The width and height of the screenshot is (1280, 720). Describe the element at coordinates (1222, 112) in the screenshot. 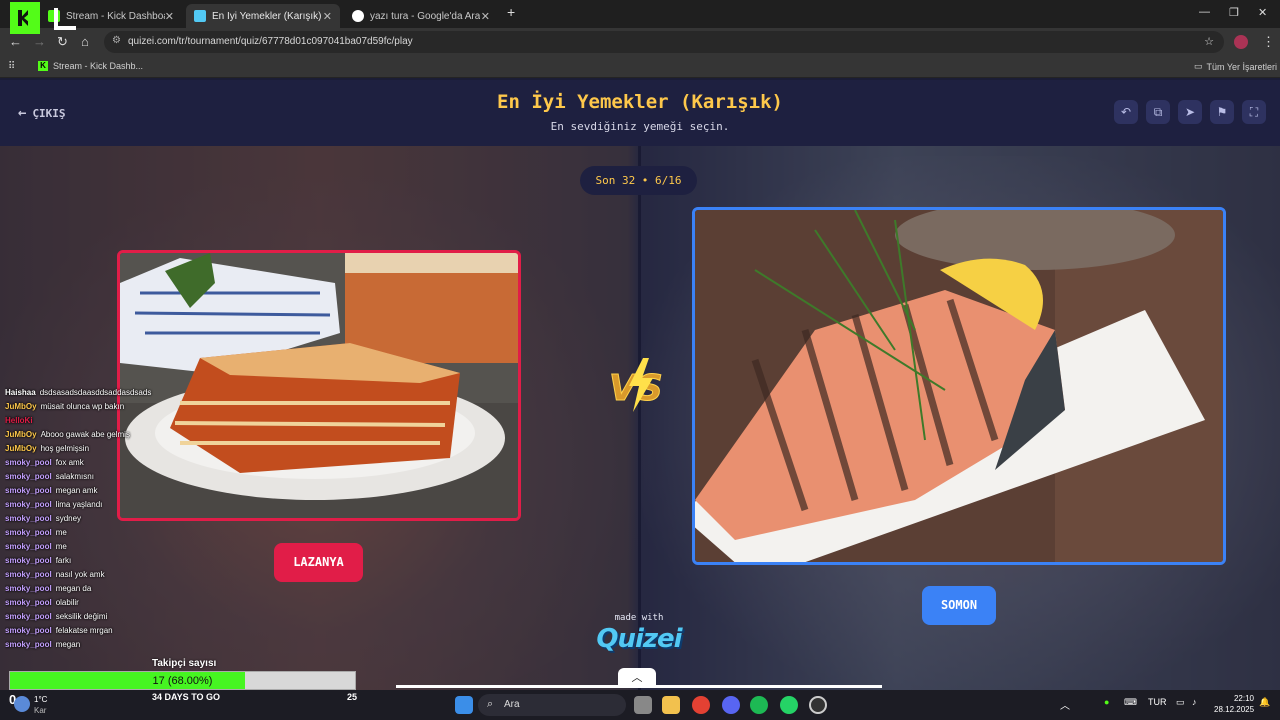

I see `report-button: ⚑` at that location.